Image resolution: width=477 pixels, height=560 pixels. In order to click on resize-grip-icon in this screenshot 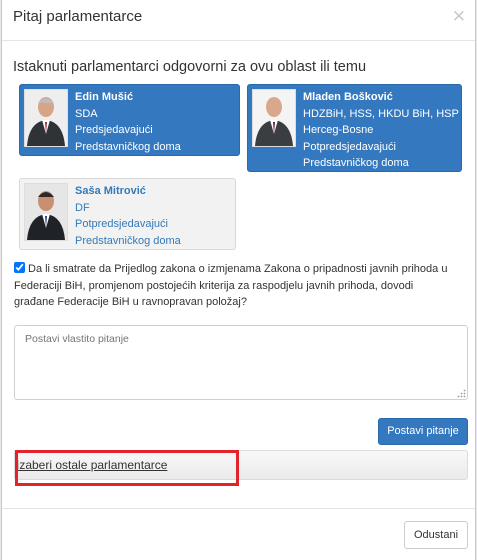, I will do `click(461, 393)`.